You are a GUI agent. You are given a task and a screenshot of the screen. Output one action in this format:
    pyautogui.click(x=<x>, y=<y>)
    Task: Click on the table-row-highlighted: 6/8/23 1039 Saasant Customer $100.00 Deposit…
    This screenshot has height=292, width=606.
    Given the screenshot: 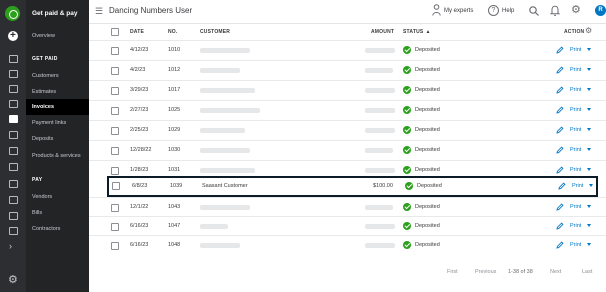 What is the action you would take?
    pyautogui.click(x=352, y=186)
    